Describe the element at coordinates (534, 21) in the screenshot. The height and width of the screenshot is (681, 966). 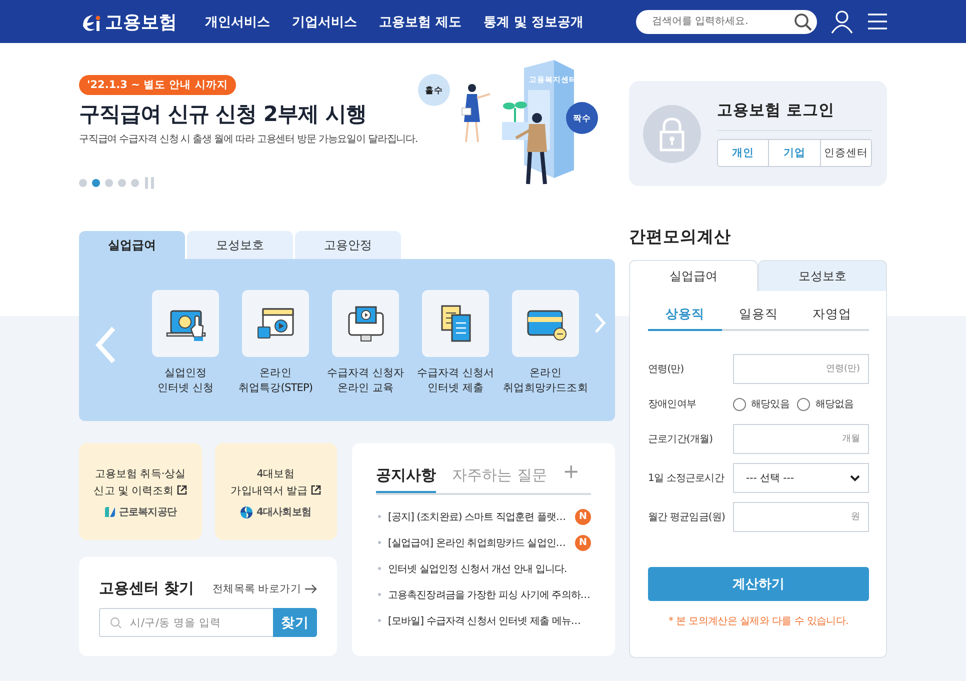
I see `nav-link: 통계 및 정보공개` at that location.